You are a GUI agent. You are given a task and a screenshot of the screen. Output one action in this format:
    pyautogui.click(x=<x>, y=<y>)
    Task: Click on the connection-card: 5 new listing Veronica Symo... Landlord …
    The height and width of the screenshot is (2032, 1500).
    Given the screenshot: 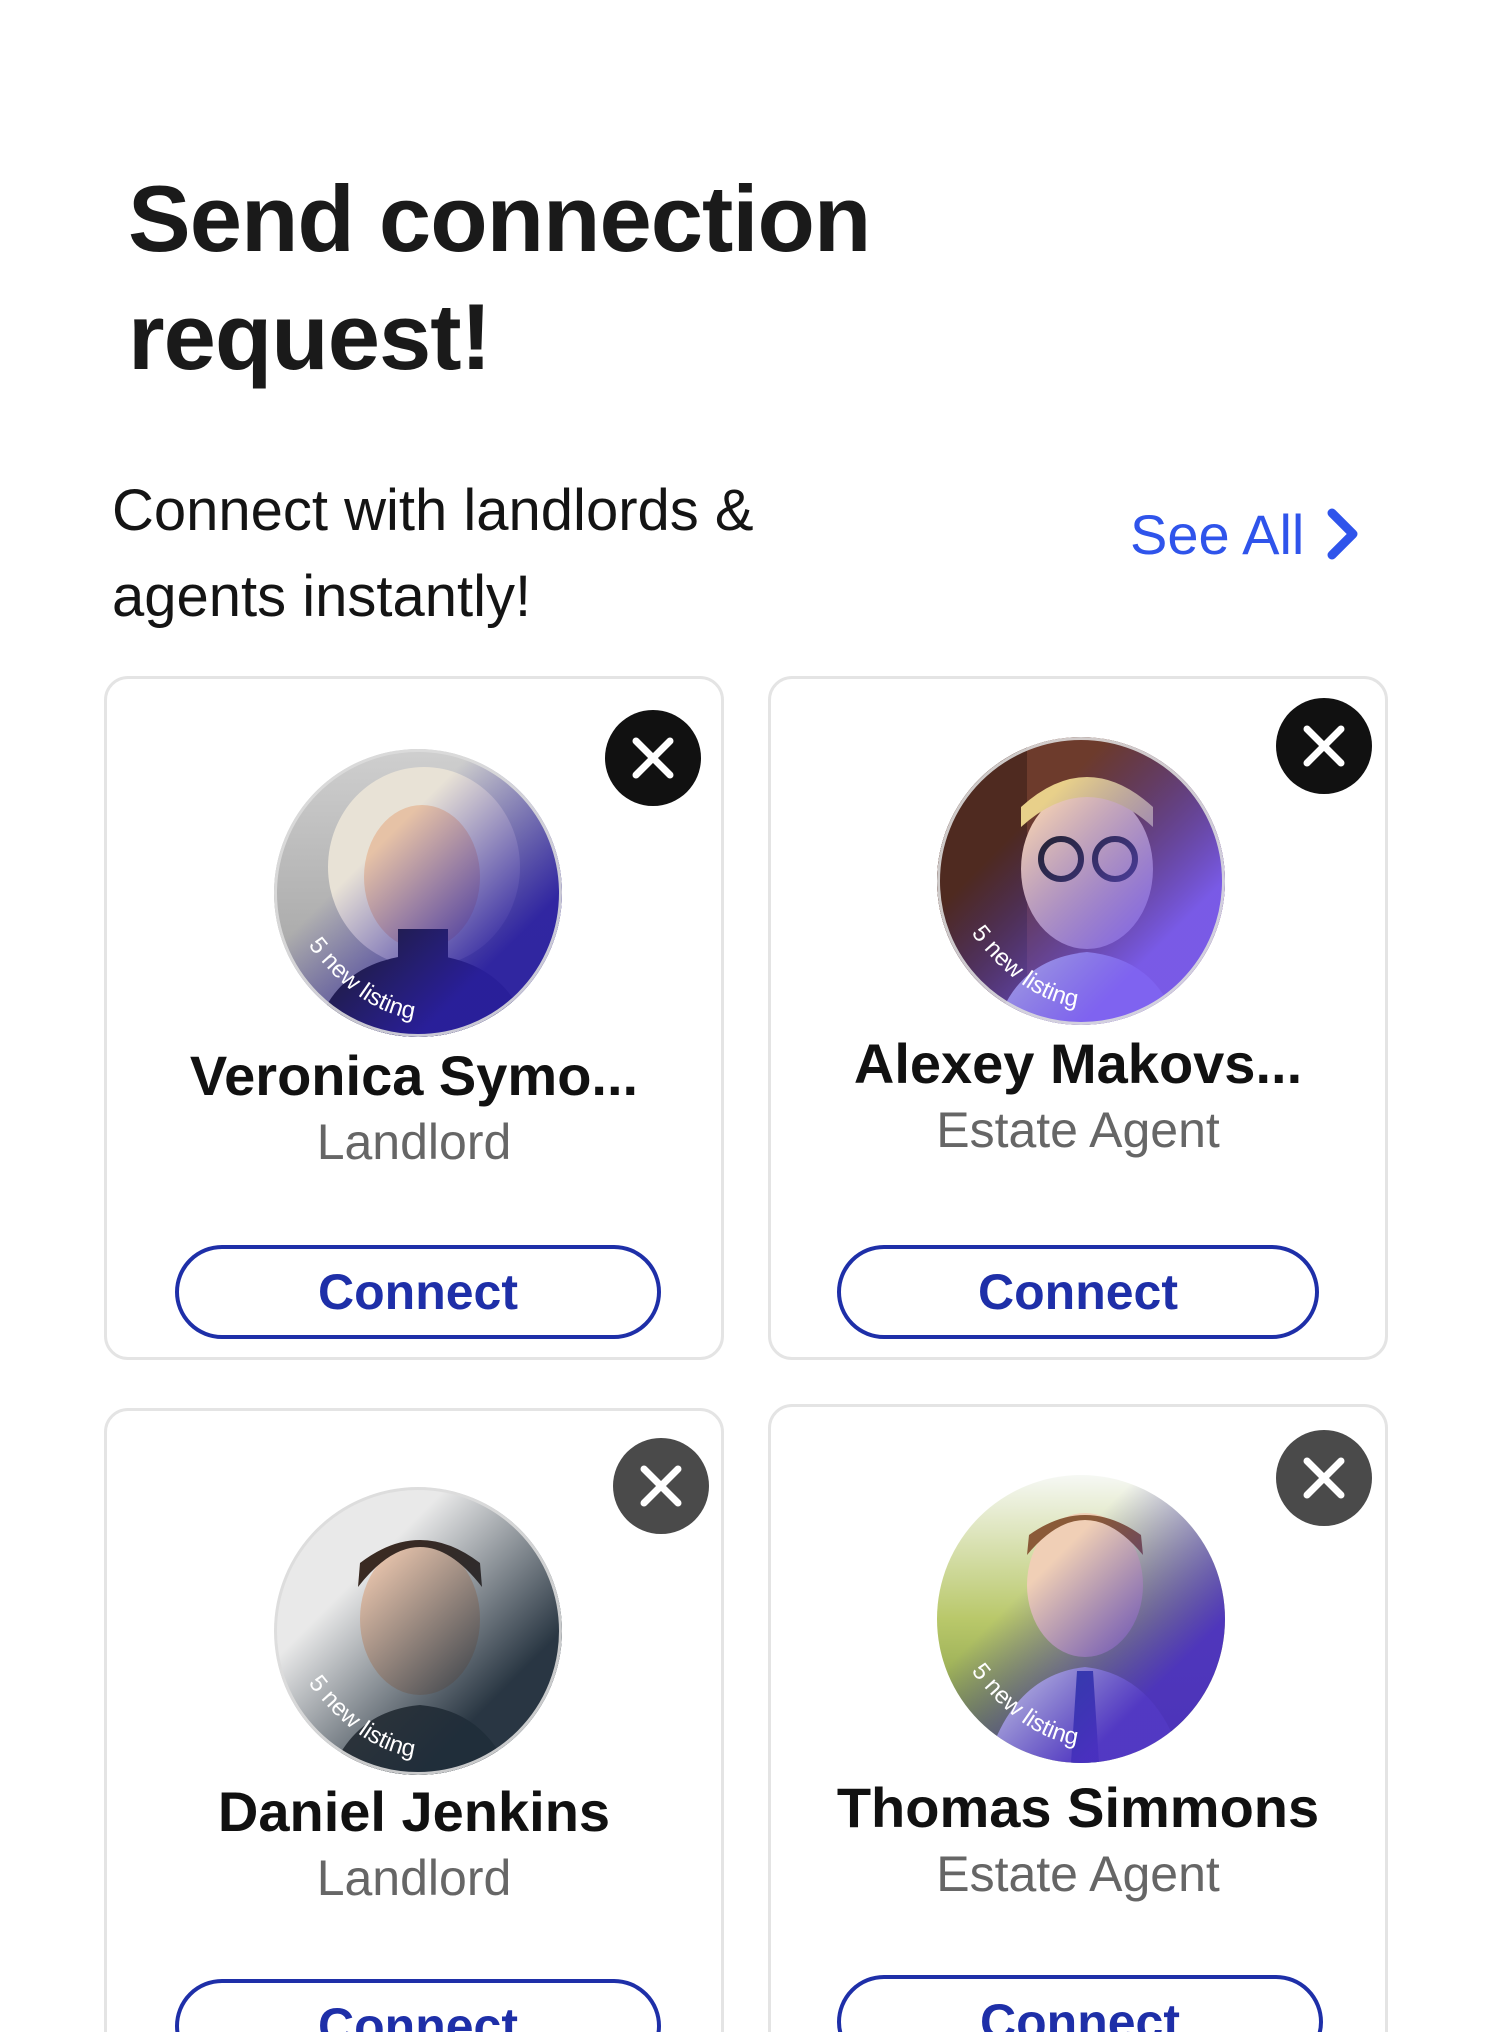 What is the action you would take?
    pyautogui.click(x=414, y=1018)
    